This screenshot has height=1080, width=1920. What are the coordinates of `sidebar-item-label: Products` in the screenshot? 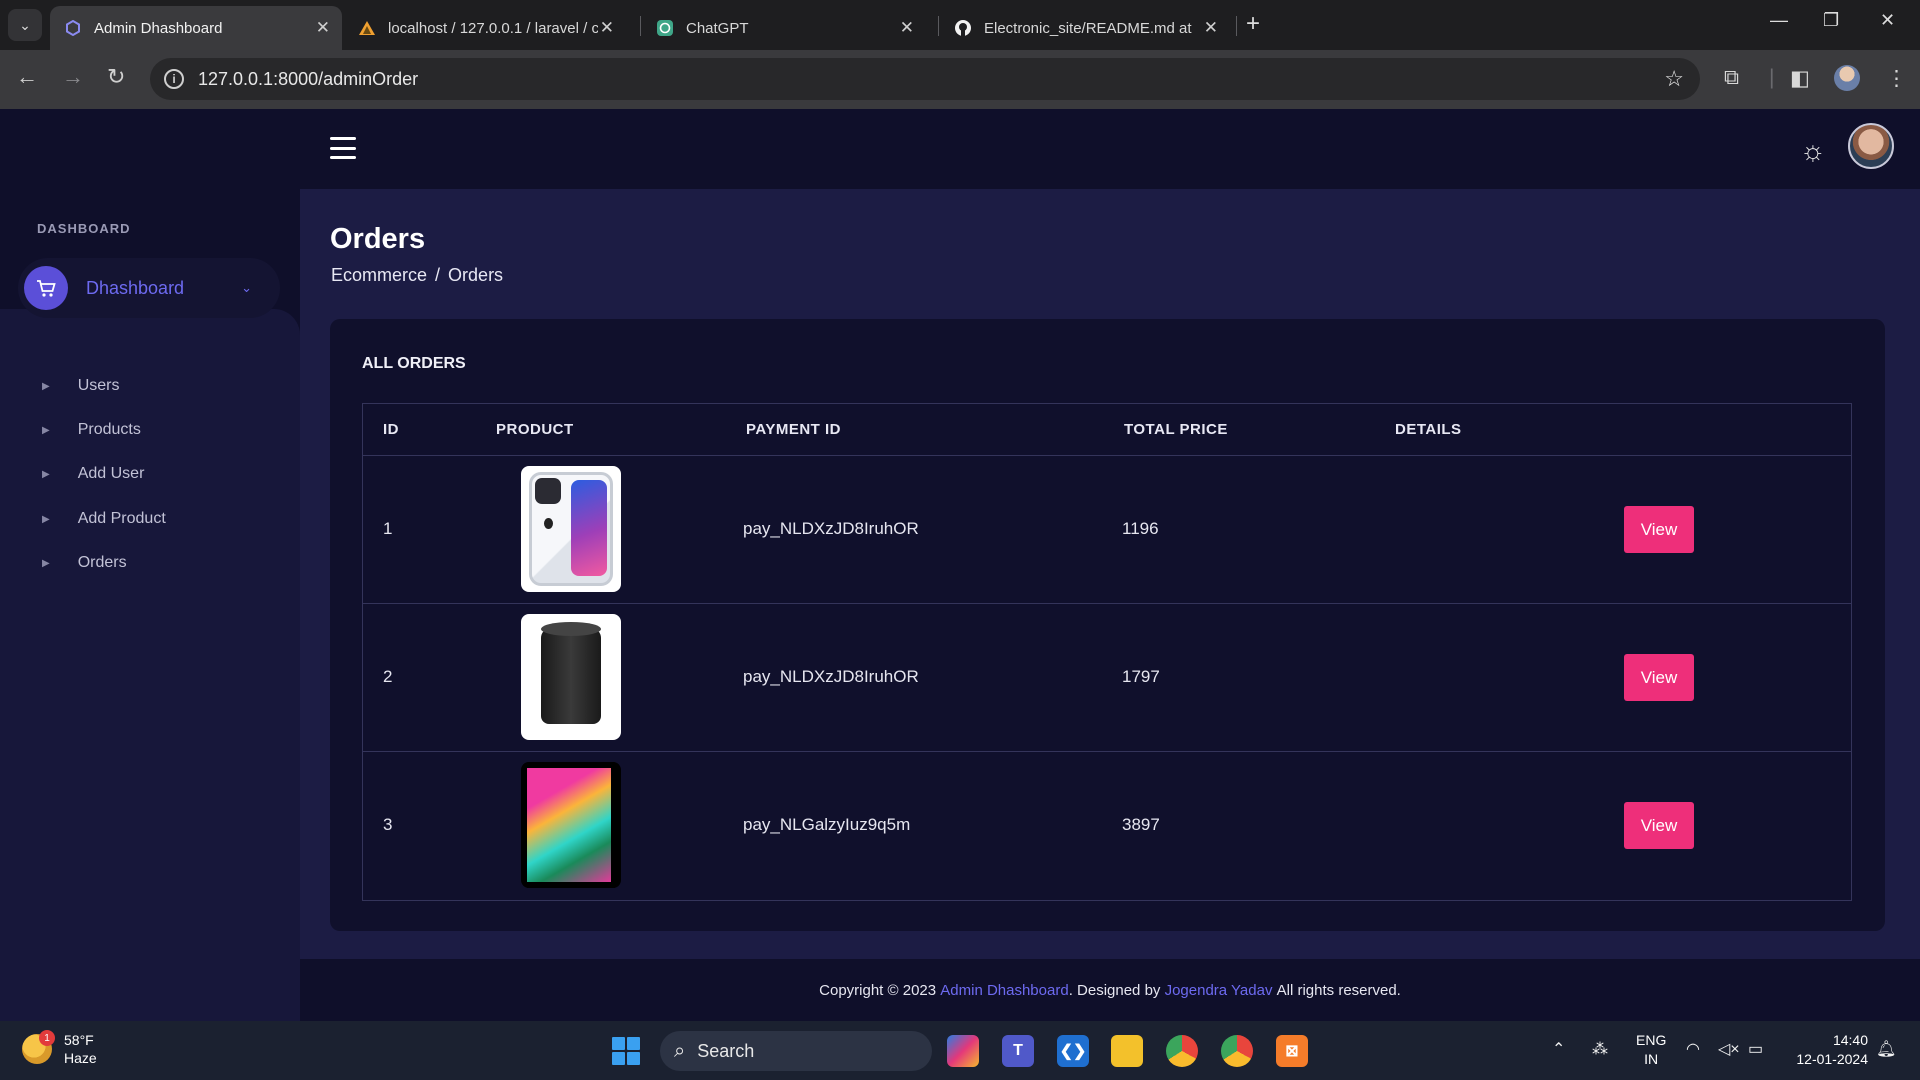 It's located at (109, 429).